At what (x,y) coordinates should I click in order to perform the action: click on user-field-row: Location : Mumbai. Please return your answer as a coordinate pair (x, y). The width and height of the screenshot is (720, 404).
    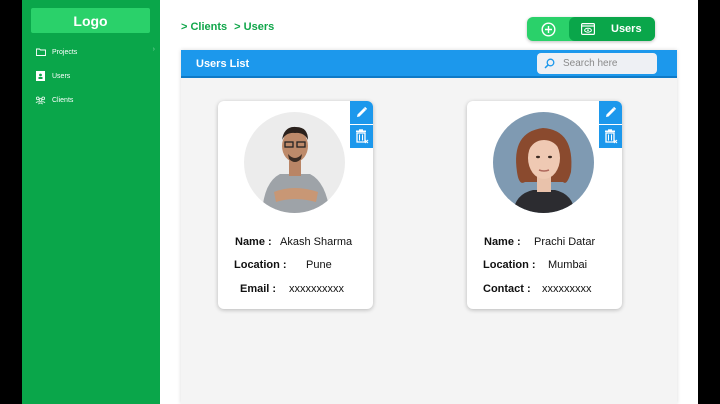
    Looking at the image, I should click on (544, 266).